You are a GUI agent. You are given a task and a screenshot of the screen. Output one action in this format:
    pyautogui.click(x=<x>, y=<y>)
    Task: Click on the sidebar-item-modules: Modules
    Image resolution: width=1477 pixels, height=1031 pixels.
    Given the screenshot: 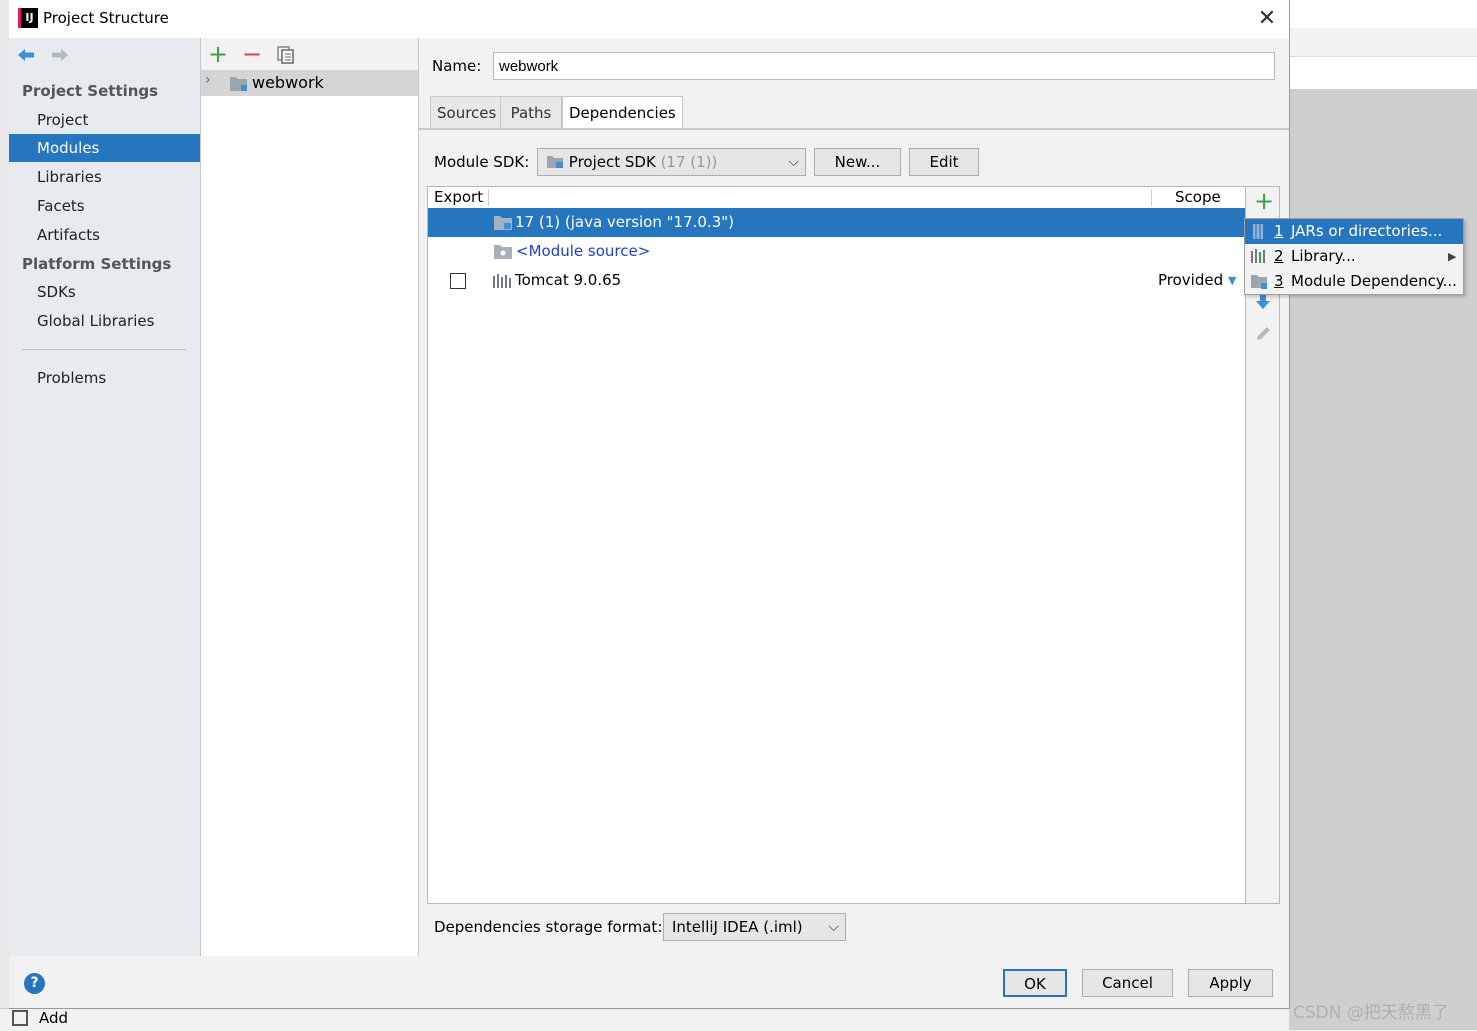 What is the action you would take?
    pyautogui.click(x=104, y=148)
    